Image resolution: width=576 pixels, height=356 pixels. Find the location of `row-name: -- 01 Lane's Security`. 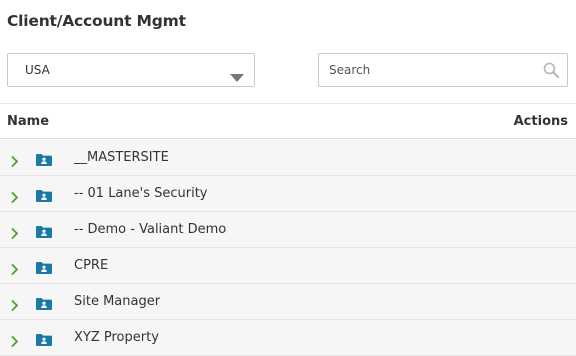

row-name: -- 01 Lane's Security is located at coordinates (141, 193).